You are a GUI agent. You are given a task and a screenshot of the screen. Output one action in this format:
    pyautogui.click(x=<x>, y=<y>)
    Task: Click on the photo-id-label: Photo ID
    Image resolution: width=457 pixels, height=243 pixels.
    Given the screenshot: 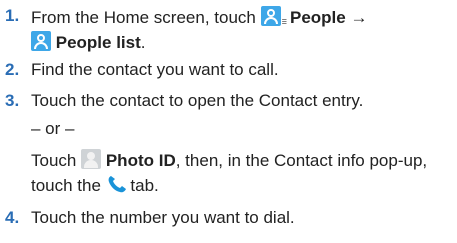 What is the action you would take?
    pyautogui.click(x=140, y=160)
    